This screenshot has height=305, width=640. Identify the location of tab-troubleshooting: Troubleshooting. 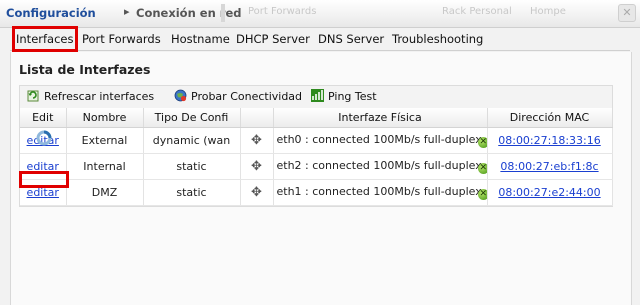
(437, 39).